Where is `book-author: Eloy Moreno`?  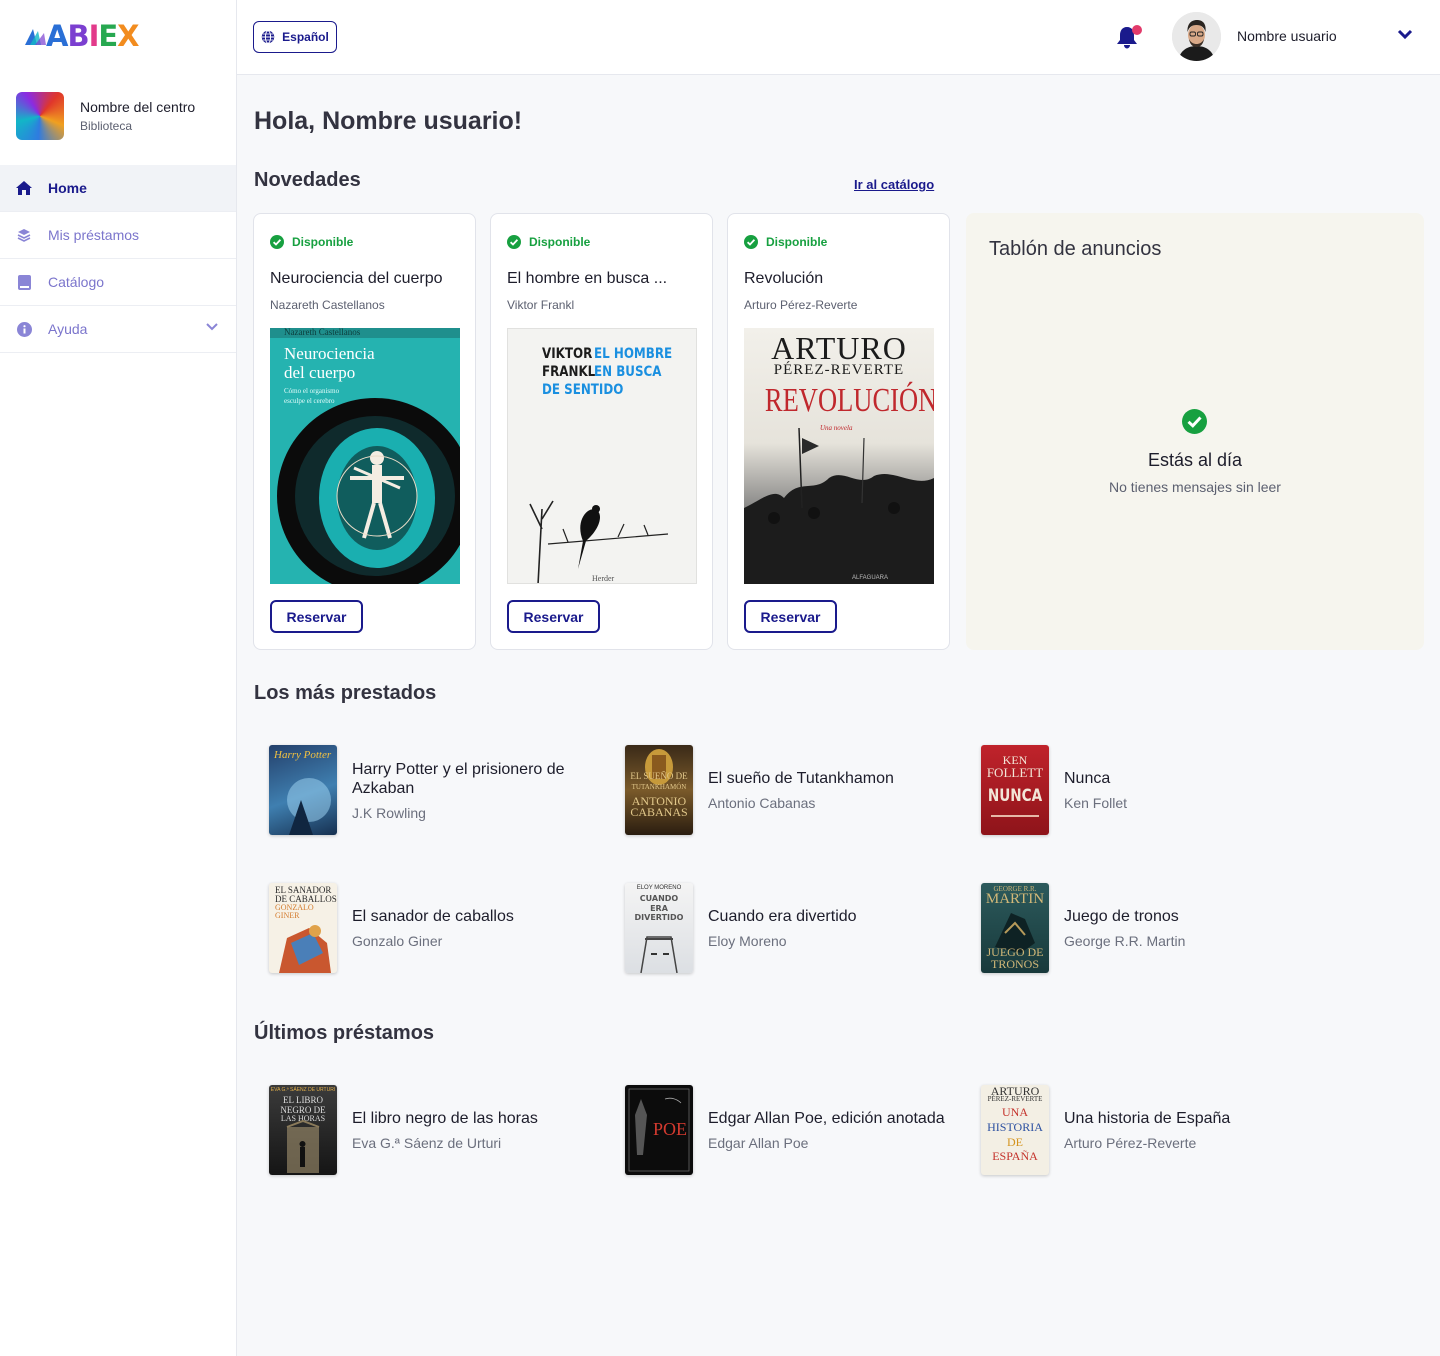 book-author: Eloy Moreno is located at coordinates (747, 941).